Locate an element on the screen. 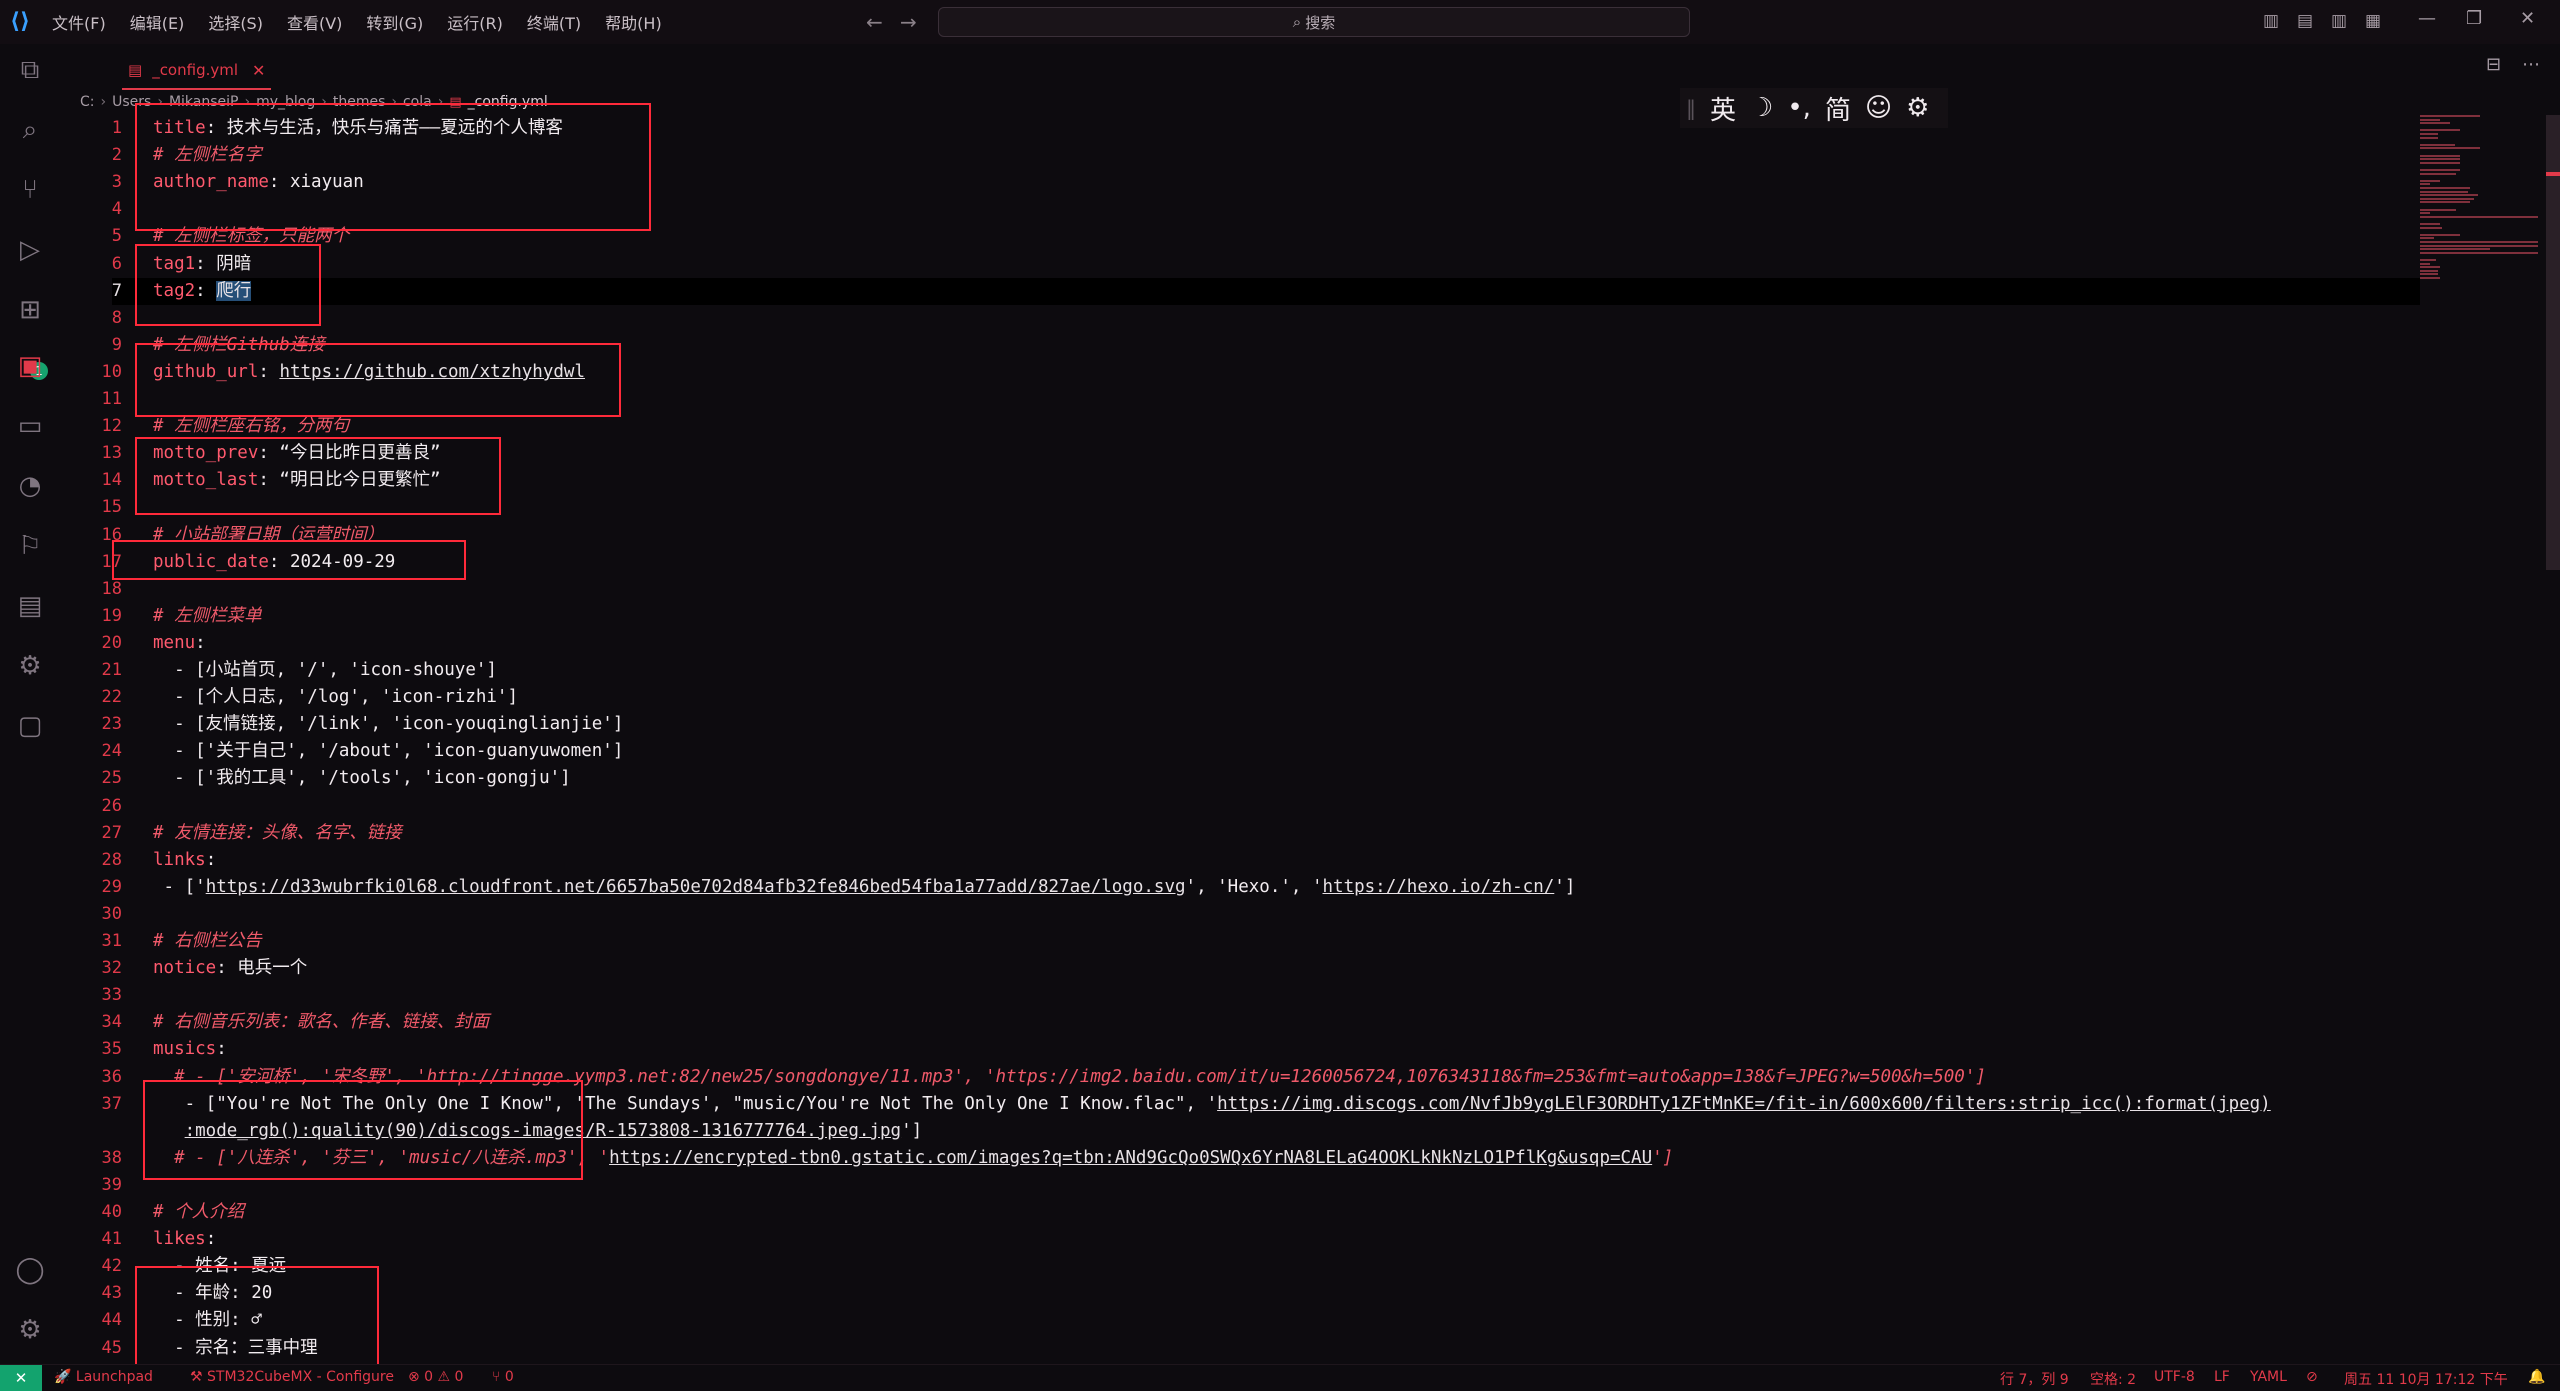 The width and height of the screenshot is (2560, 1391). code-line: 35 musics: is located at coordinates (1240, 1049).